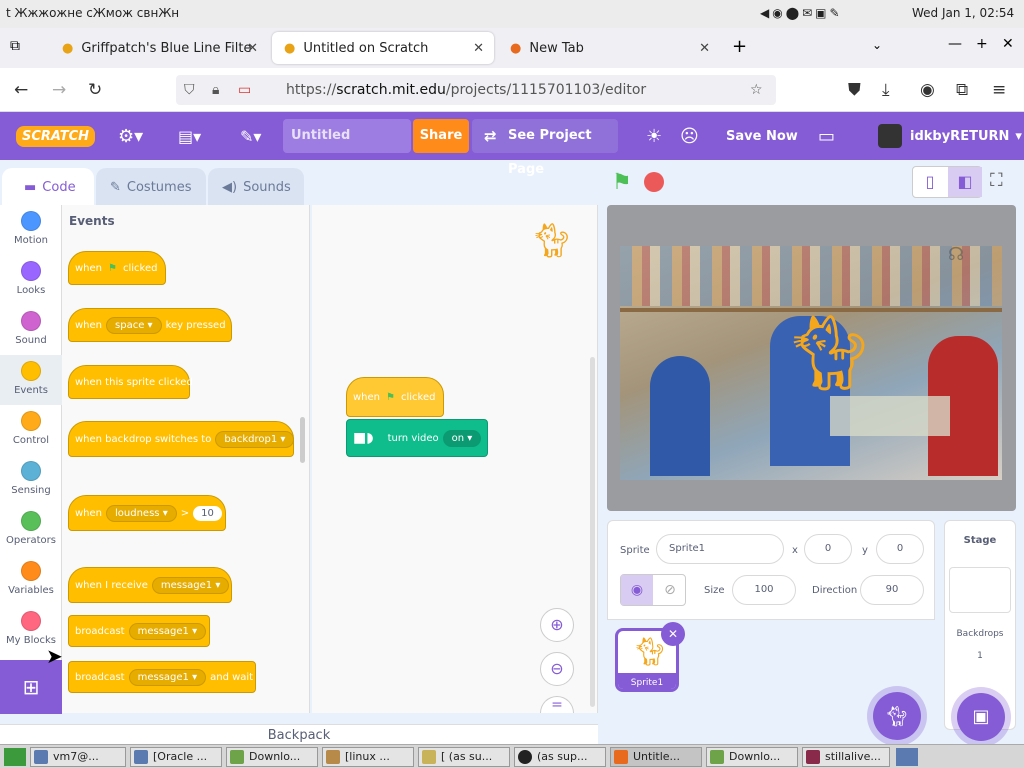 Image resolution: width=1024 pixels, height=768 pixels. Describe the element at coordinates (557, 704) in the screenshot. I see `zoom-reset-button: =` at that location.